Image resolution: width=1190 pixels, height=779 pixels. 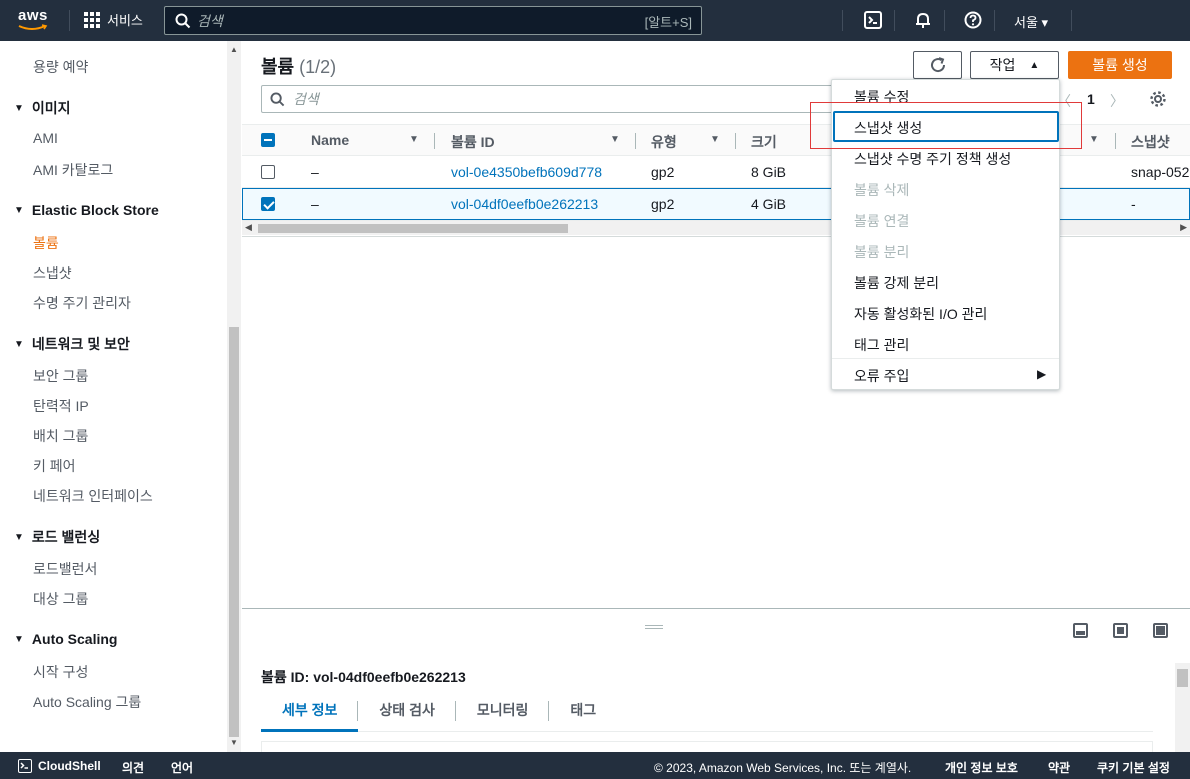 I want to click on table-search, so click(x=551, y=99).